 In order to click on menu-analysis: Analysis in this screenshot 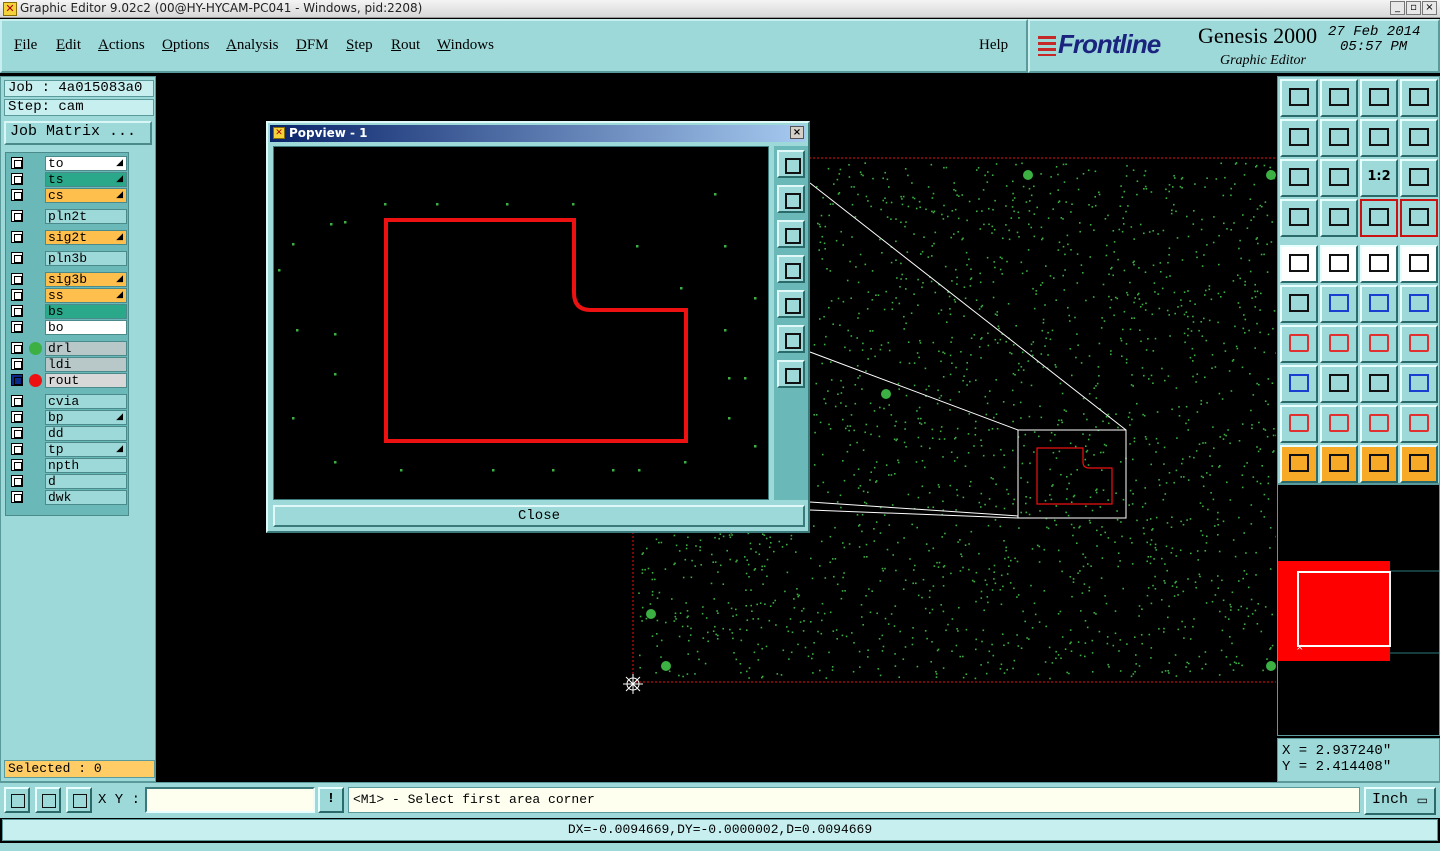, I will do `click(252, 45)`.